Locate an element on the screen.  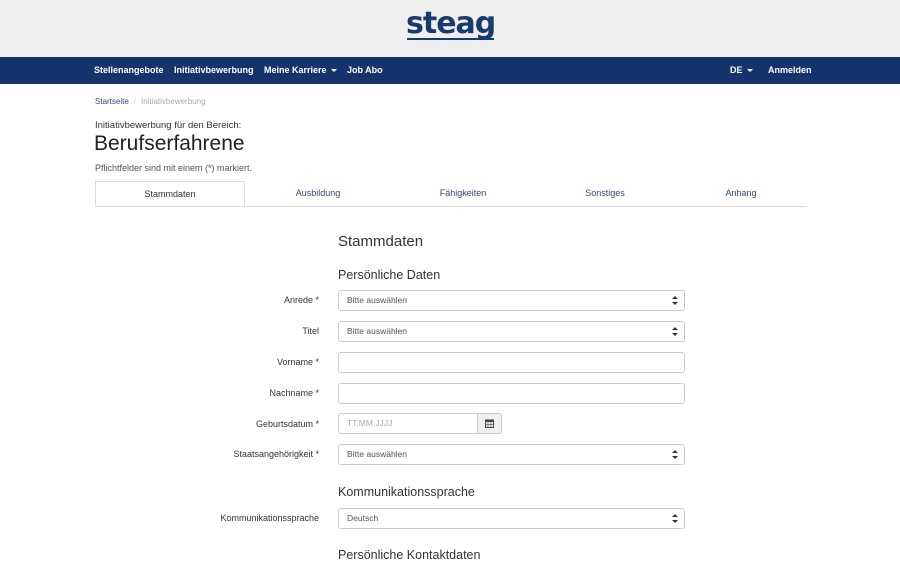
tab-ausbildung: Ausbildung is located at coordinates (318, 193).